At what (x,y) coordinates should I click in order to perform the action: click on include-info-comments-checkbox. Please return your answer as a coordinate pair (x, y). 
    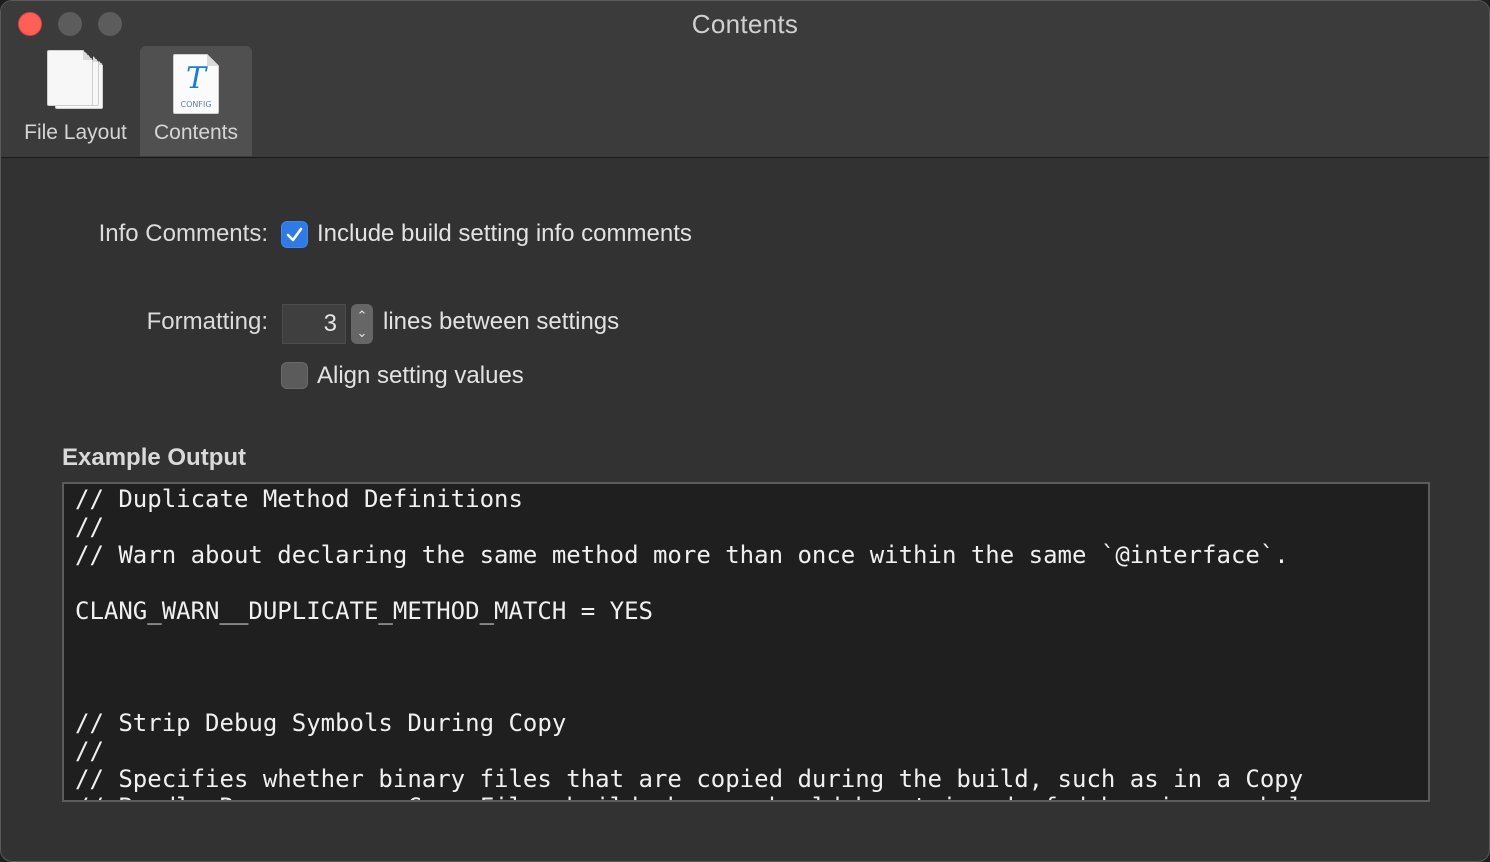
    Looking at the image, I should click on (294, 234).